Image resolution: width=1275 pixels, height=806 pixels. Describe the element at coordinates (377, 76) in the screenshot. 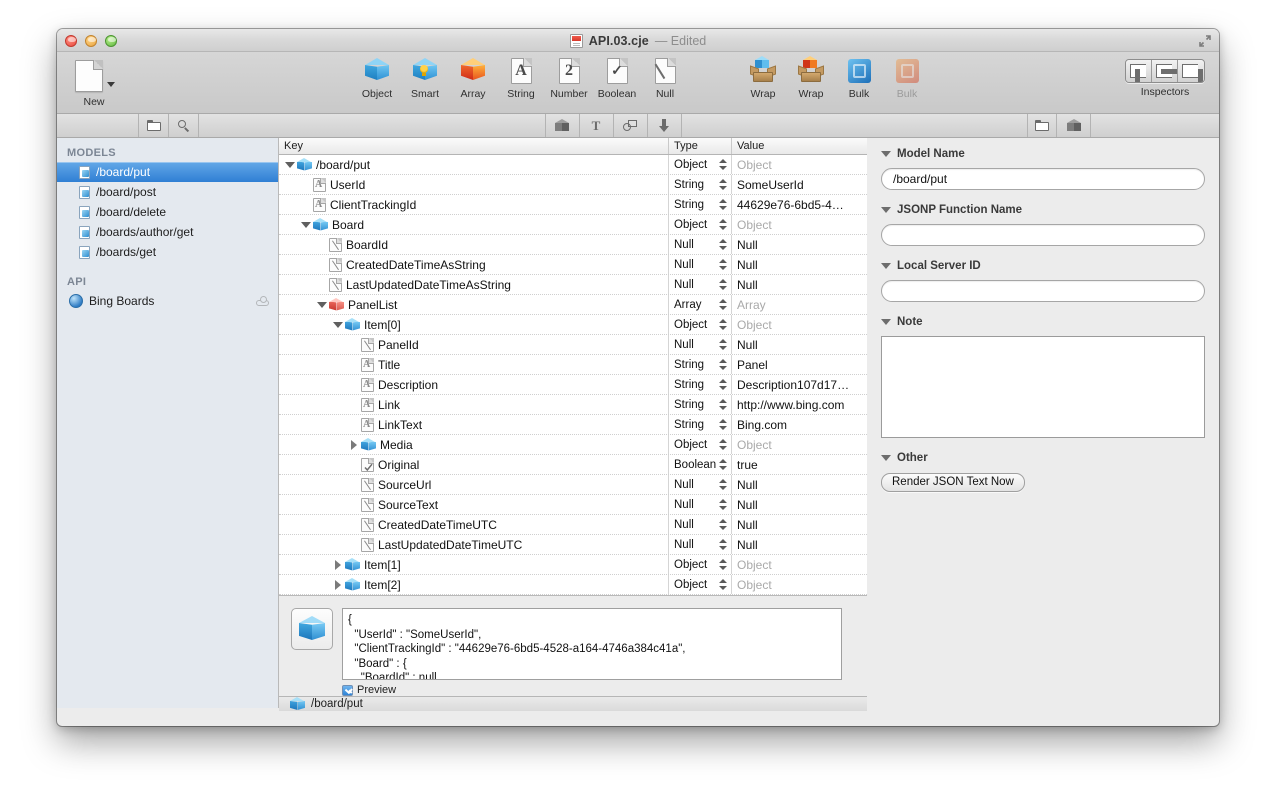

I see `toolbar-object-button: Object` at that location.